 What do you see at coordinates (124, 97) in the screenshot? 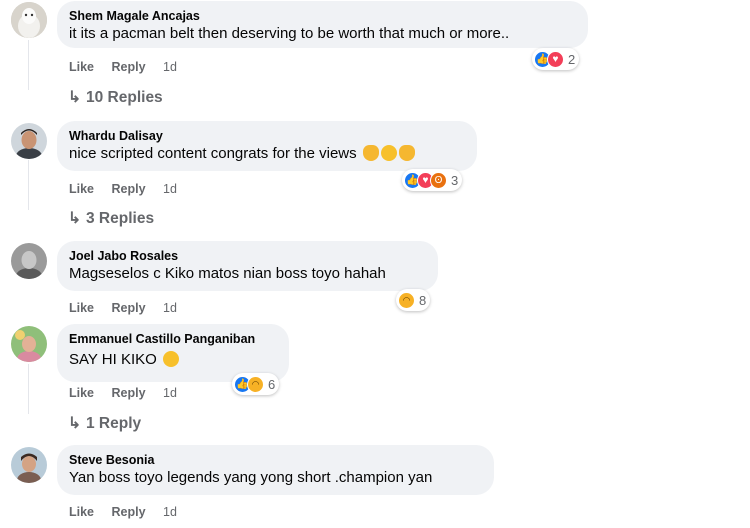
I see `replies-count-label: 10 Replies` at bounding box center [124, 97].